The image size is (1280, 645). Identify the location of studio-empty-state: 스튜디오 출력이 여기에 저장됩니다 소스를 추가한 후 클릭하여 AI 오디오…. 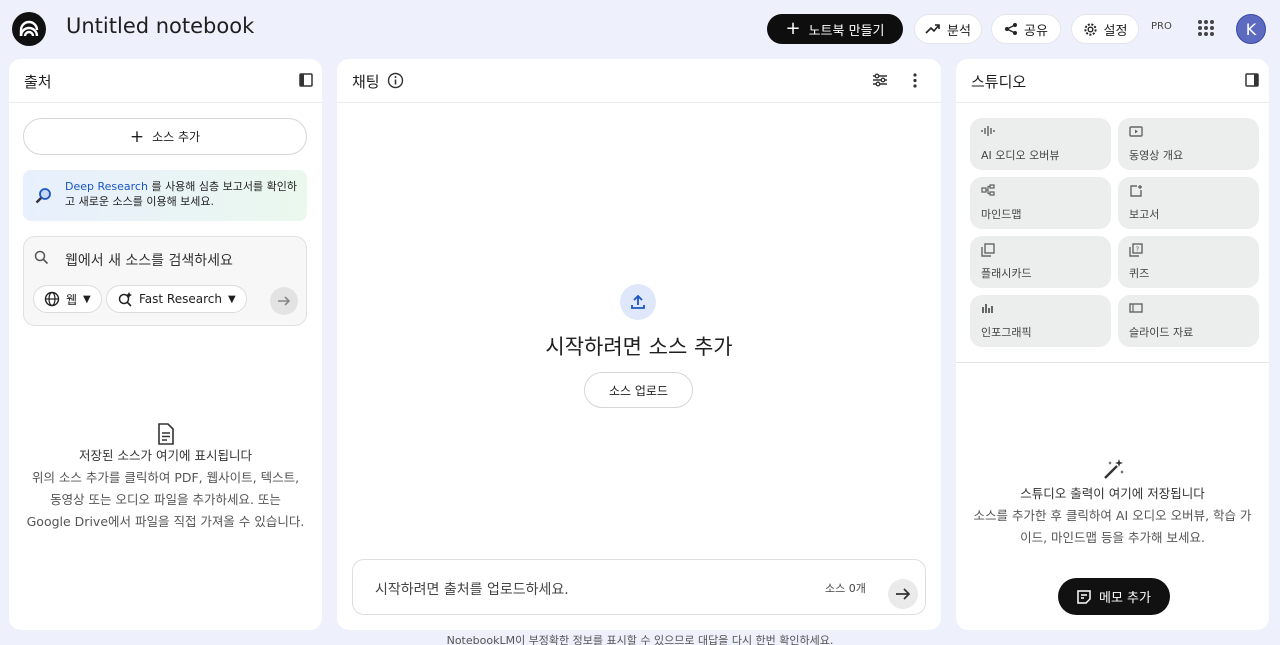
(1112, 516).